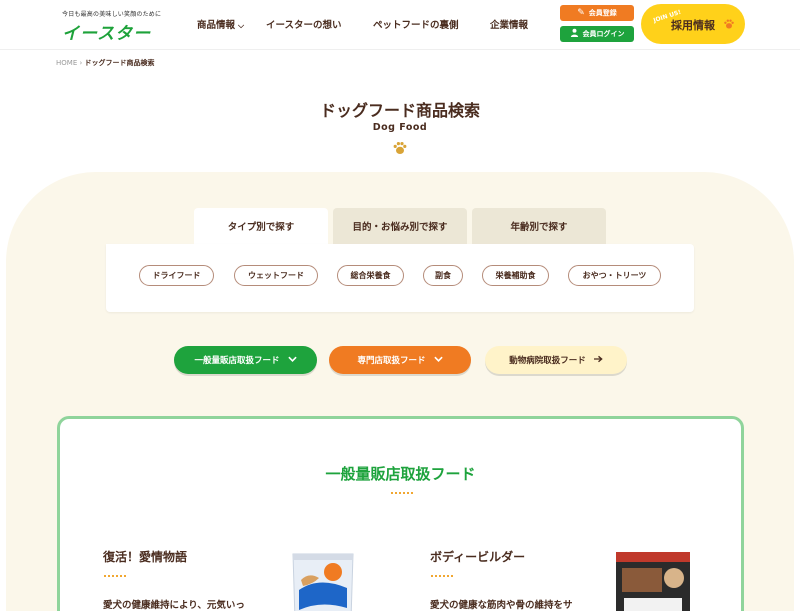  What do you see at coordinates (477, 556) in the screenshot?
I see `product-name: ボディービルダー` at bounding box center [477, 556].